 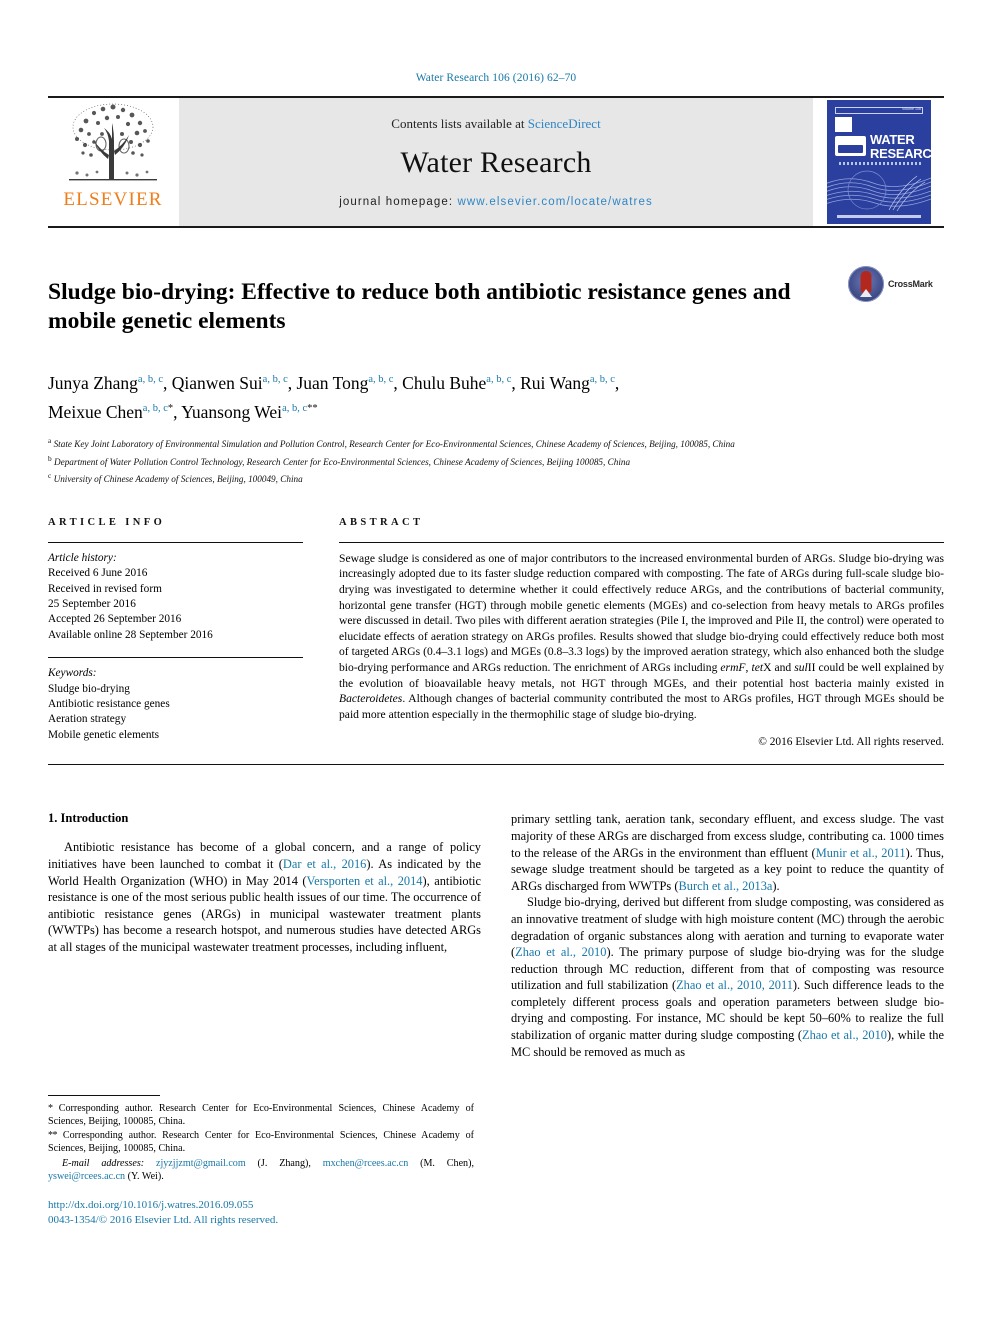 What do you see at coordinates (381, 522) in the screenshot?
I see `abstract-heading: ABSTRACT` at bounding box center [381, 522].